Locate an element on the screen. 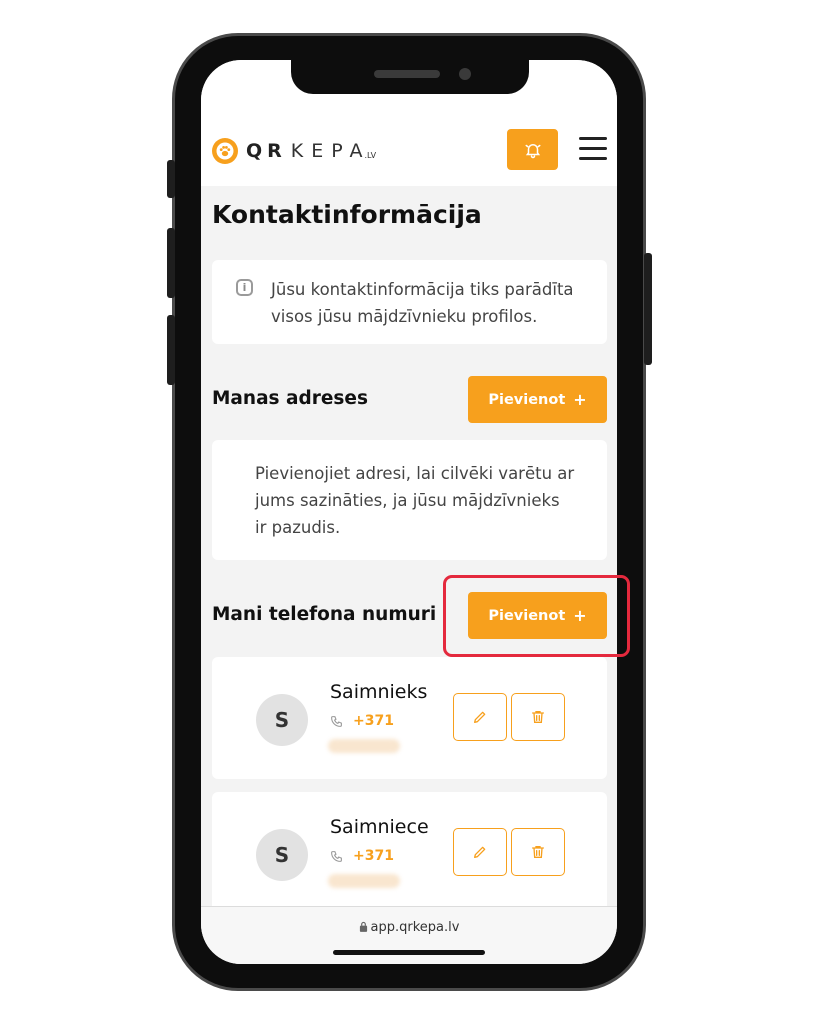 This screenshot has height=1024, width=819. notifications-button is located at coordinates (532, 149).